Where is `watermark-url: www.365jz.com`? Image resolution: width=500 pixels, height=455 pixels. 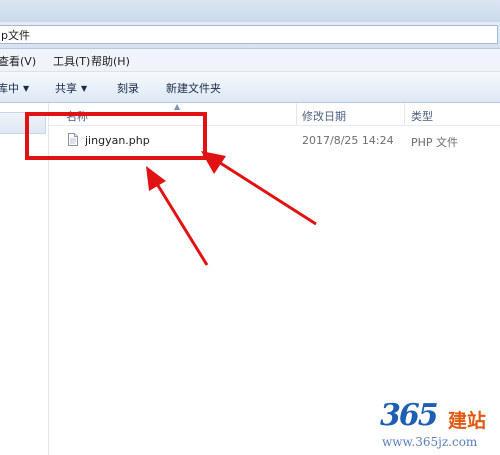
watermark-url: www.365jz.com is located at coordinates (430, 442).